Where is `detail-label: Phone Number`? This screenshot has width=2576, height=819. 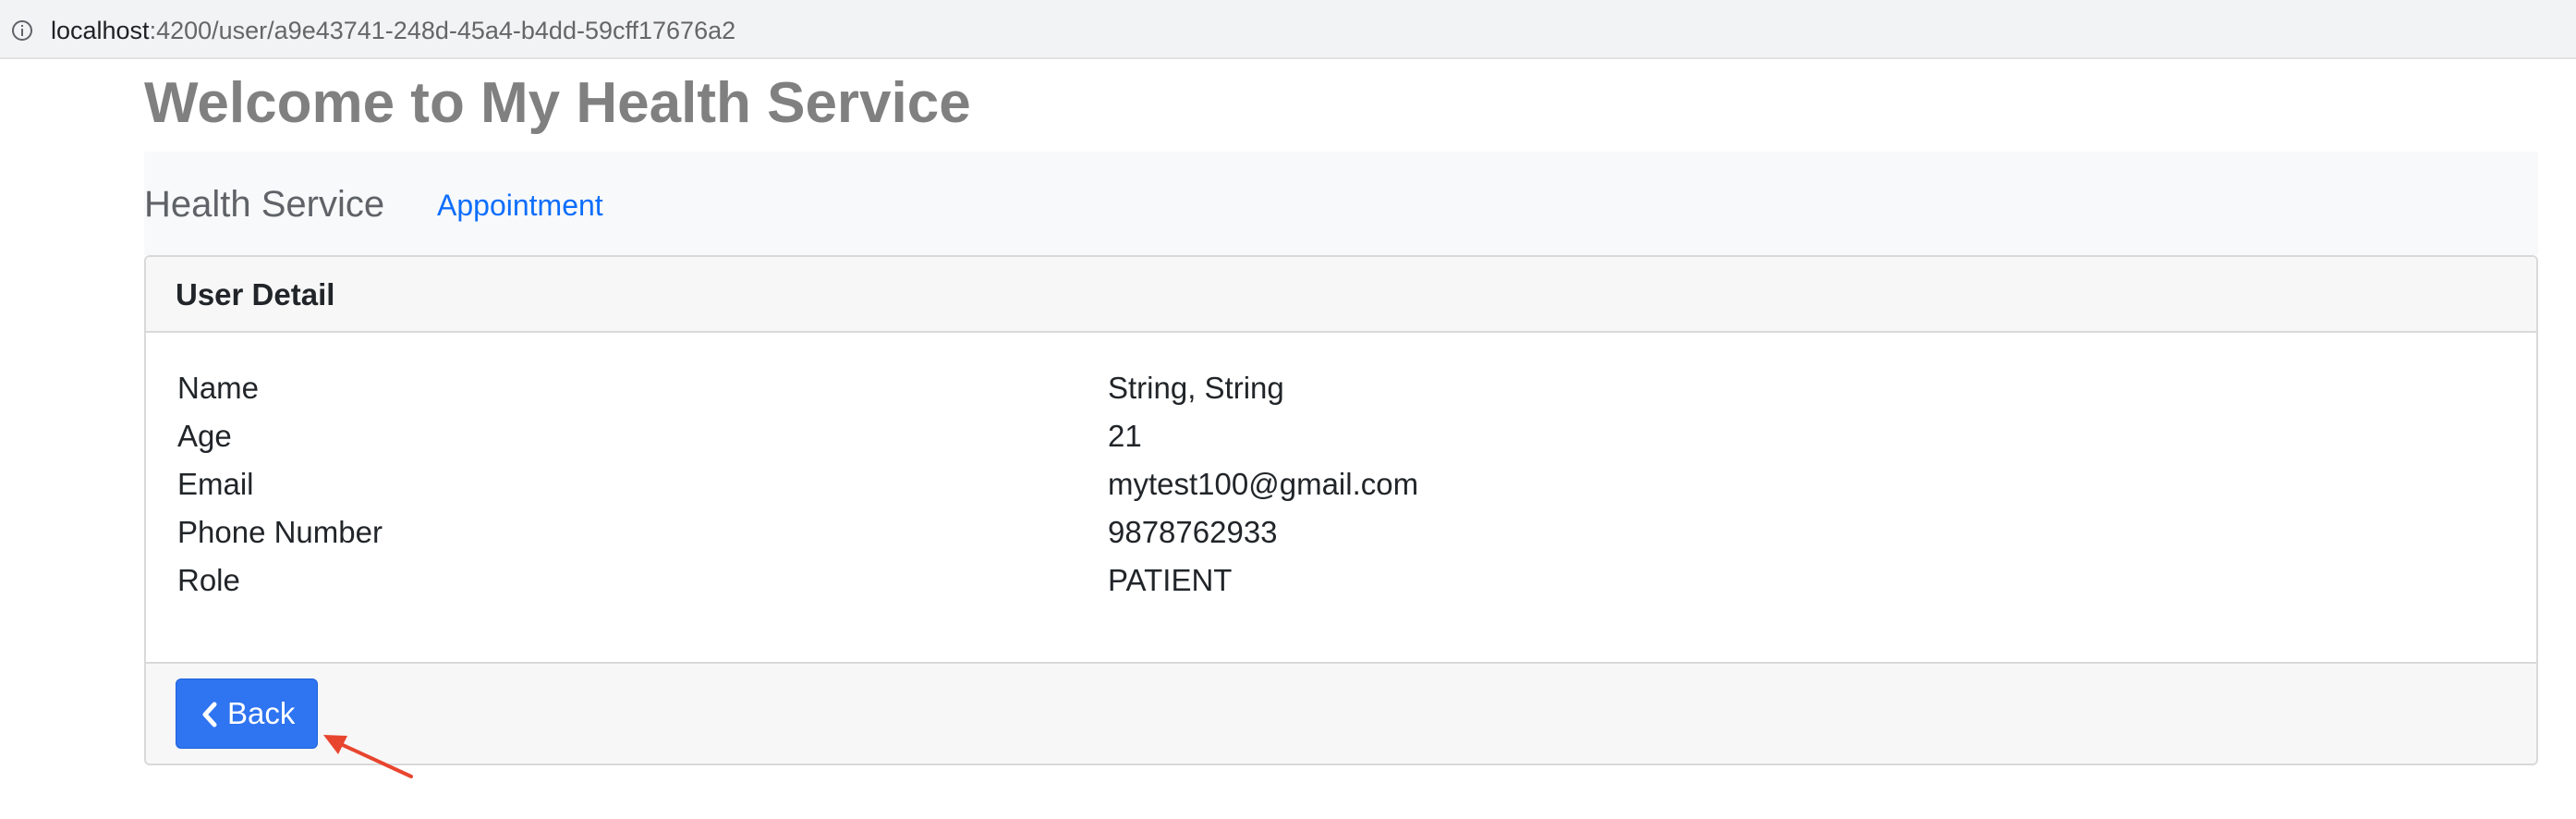 detail-label: Phone Number is located at coordinates (280, 532).